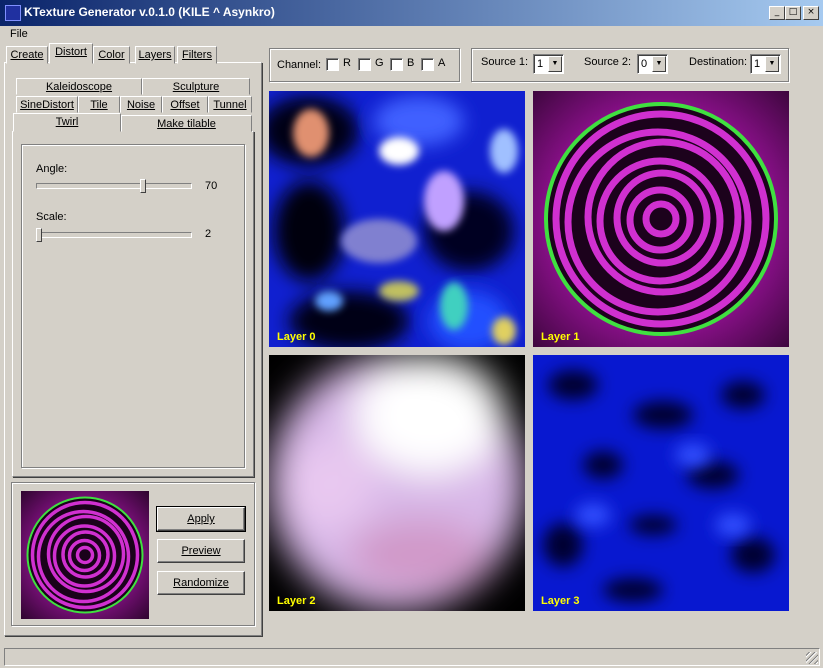  What do you see at coordinates (19, 34) in the screenshot?
I see `menu-file: File` at bounding box center [19, 34].